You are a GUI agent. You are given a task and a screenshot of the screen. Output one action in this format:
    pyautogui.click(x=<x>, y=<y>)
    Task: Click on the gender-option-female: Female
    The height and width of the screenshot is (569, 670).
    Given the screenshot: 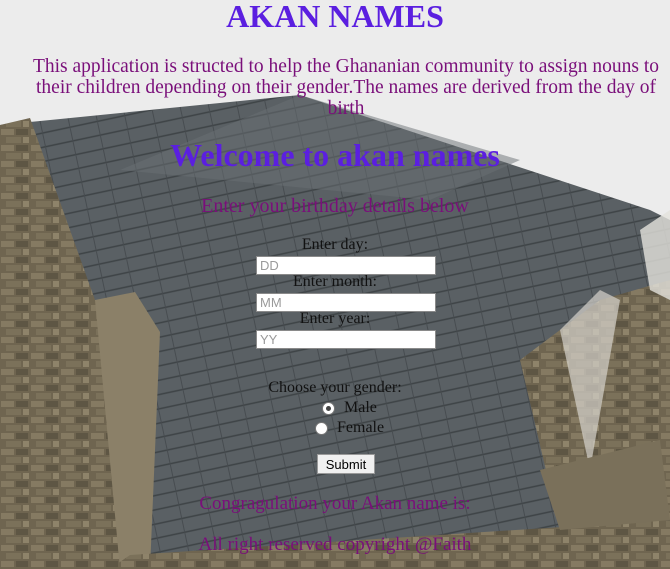 What is the action you would take?
    pyautogui.click(x=349, y=428)
    